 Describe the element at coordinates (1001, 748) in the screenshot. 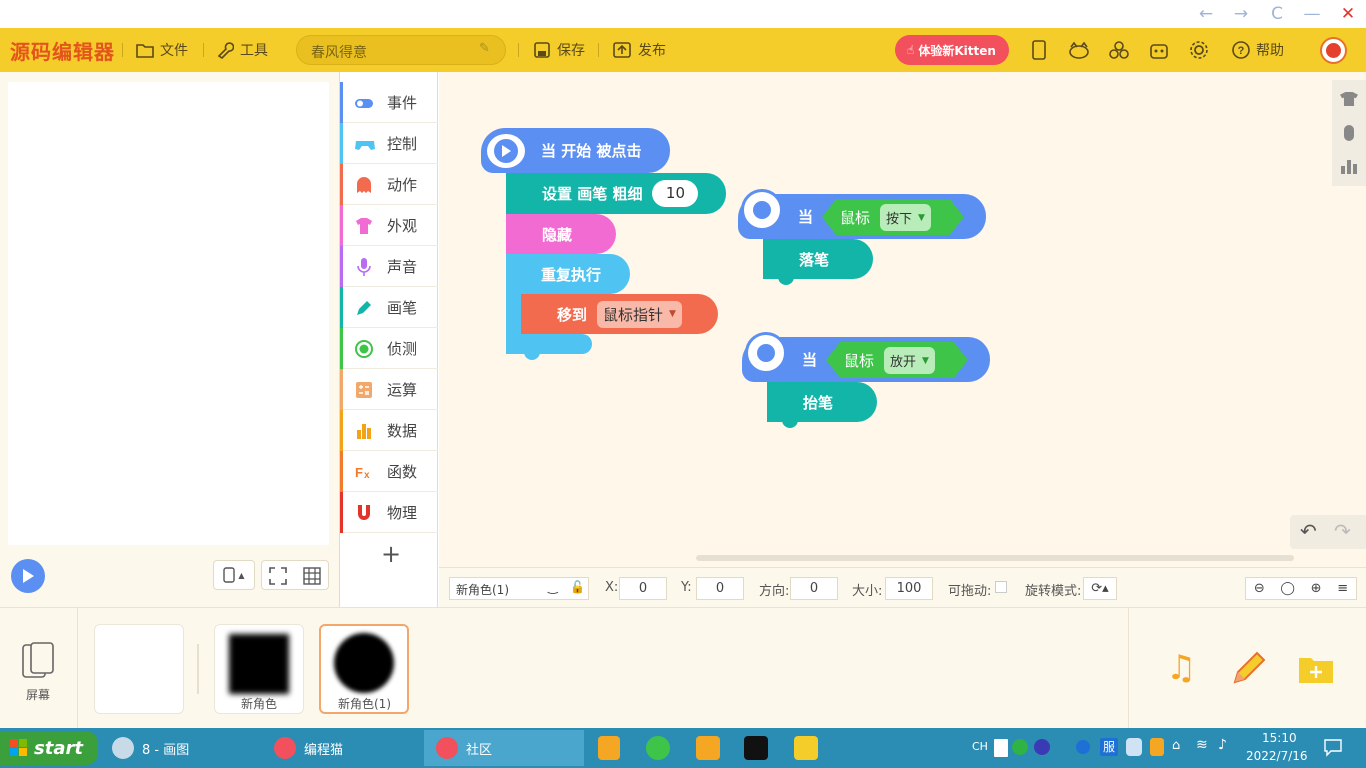

I see `document-tray-icon` at that location.